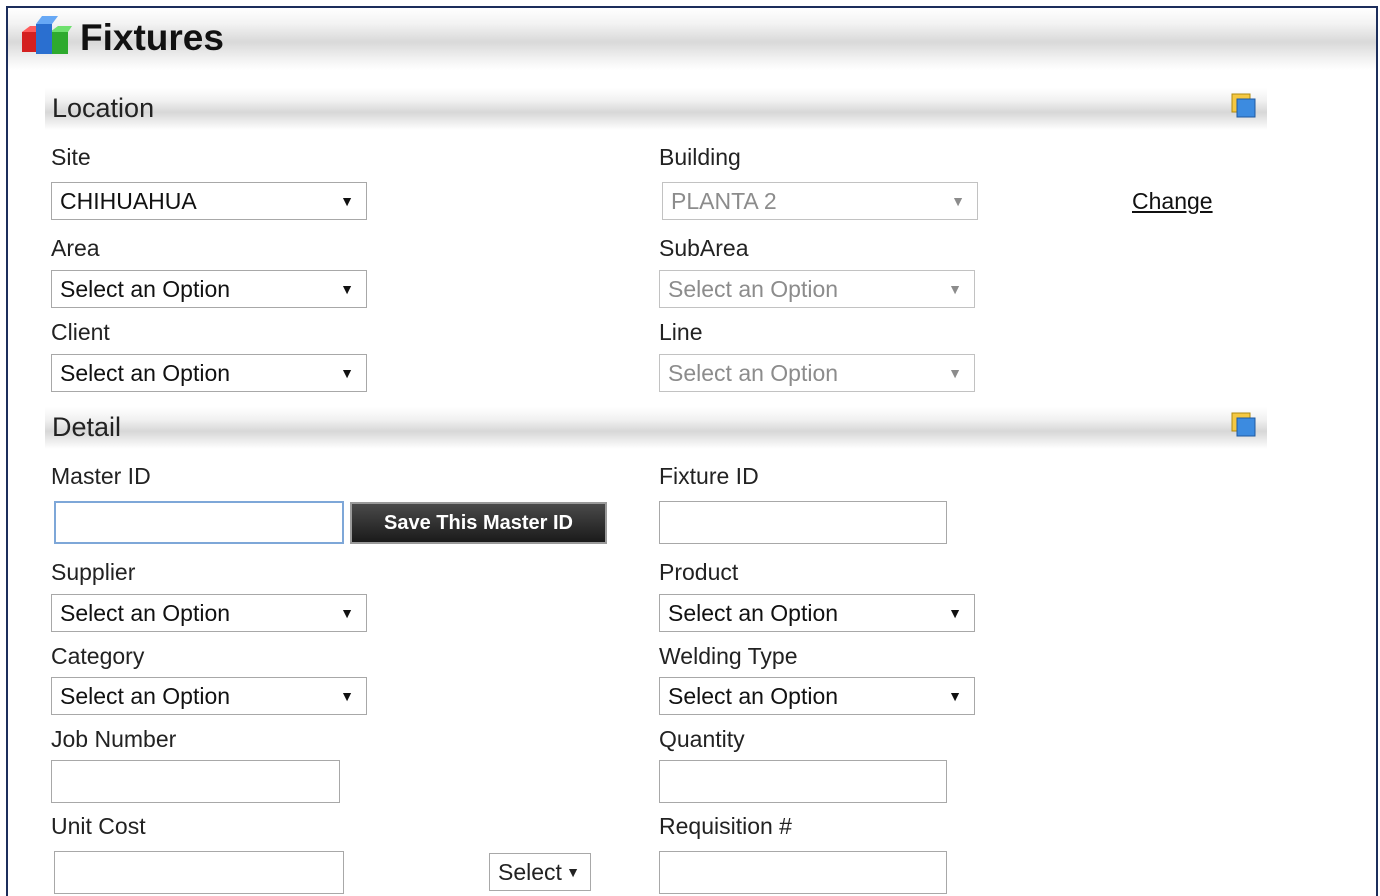  What do you see at coordinates (725, 826) in the screenshot?
I see `requisition-label: Requisition #` at bounding box center [725, 826].